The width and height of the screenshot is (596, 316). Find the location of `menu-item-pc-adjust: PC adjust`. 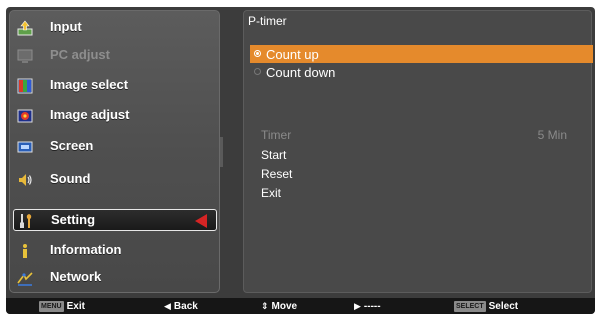

menu-item-pc-adjust: PC adjust is located at coordinates (115, 56).